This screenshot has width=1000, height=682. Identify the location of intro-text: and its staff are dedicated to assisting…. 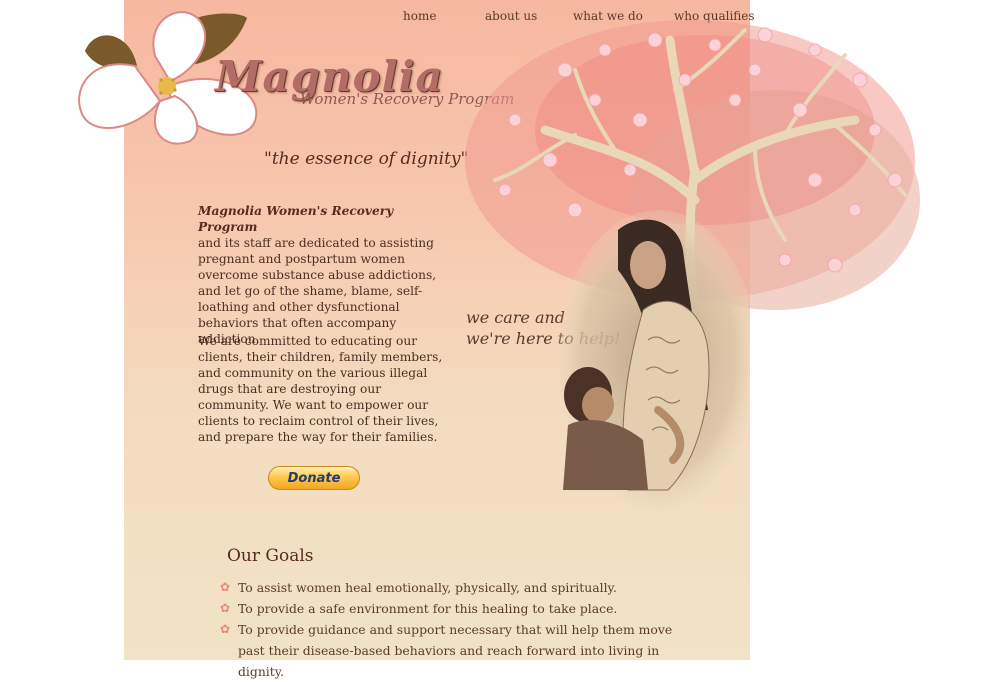
(317, 291).